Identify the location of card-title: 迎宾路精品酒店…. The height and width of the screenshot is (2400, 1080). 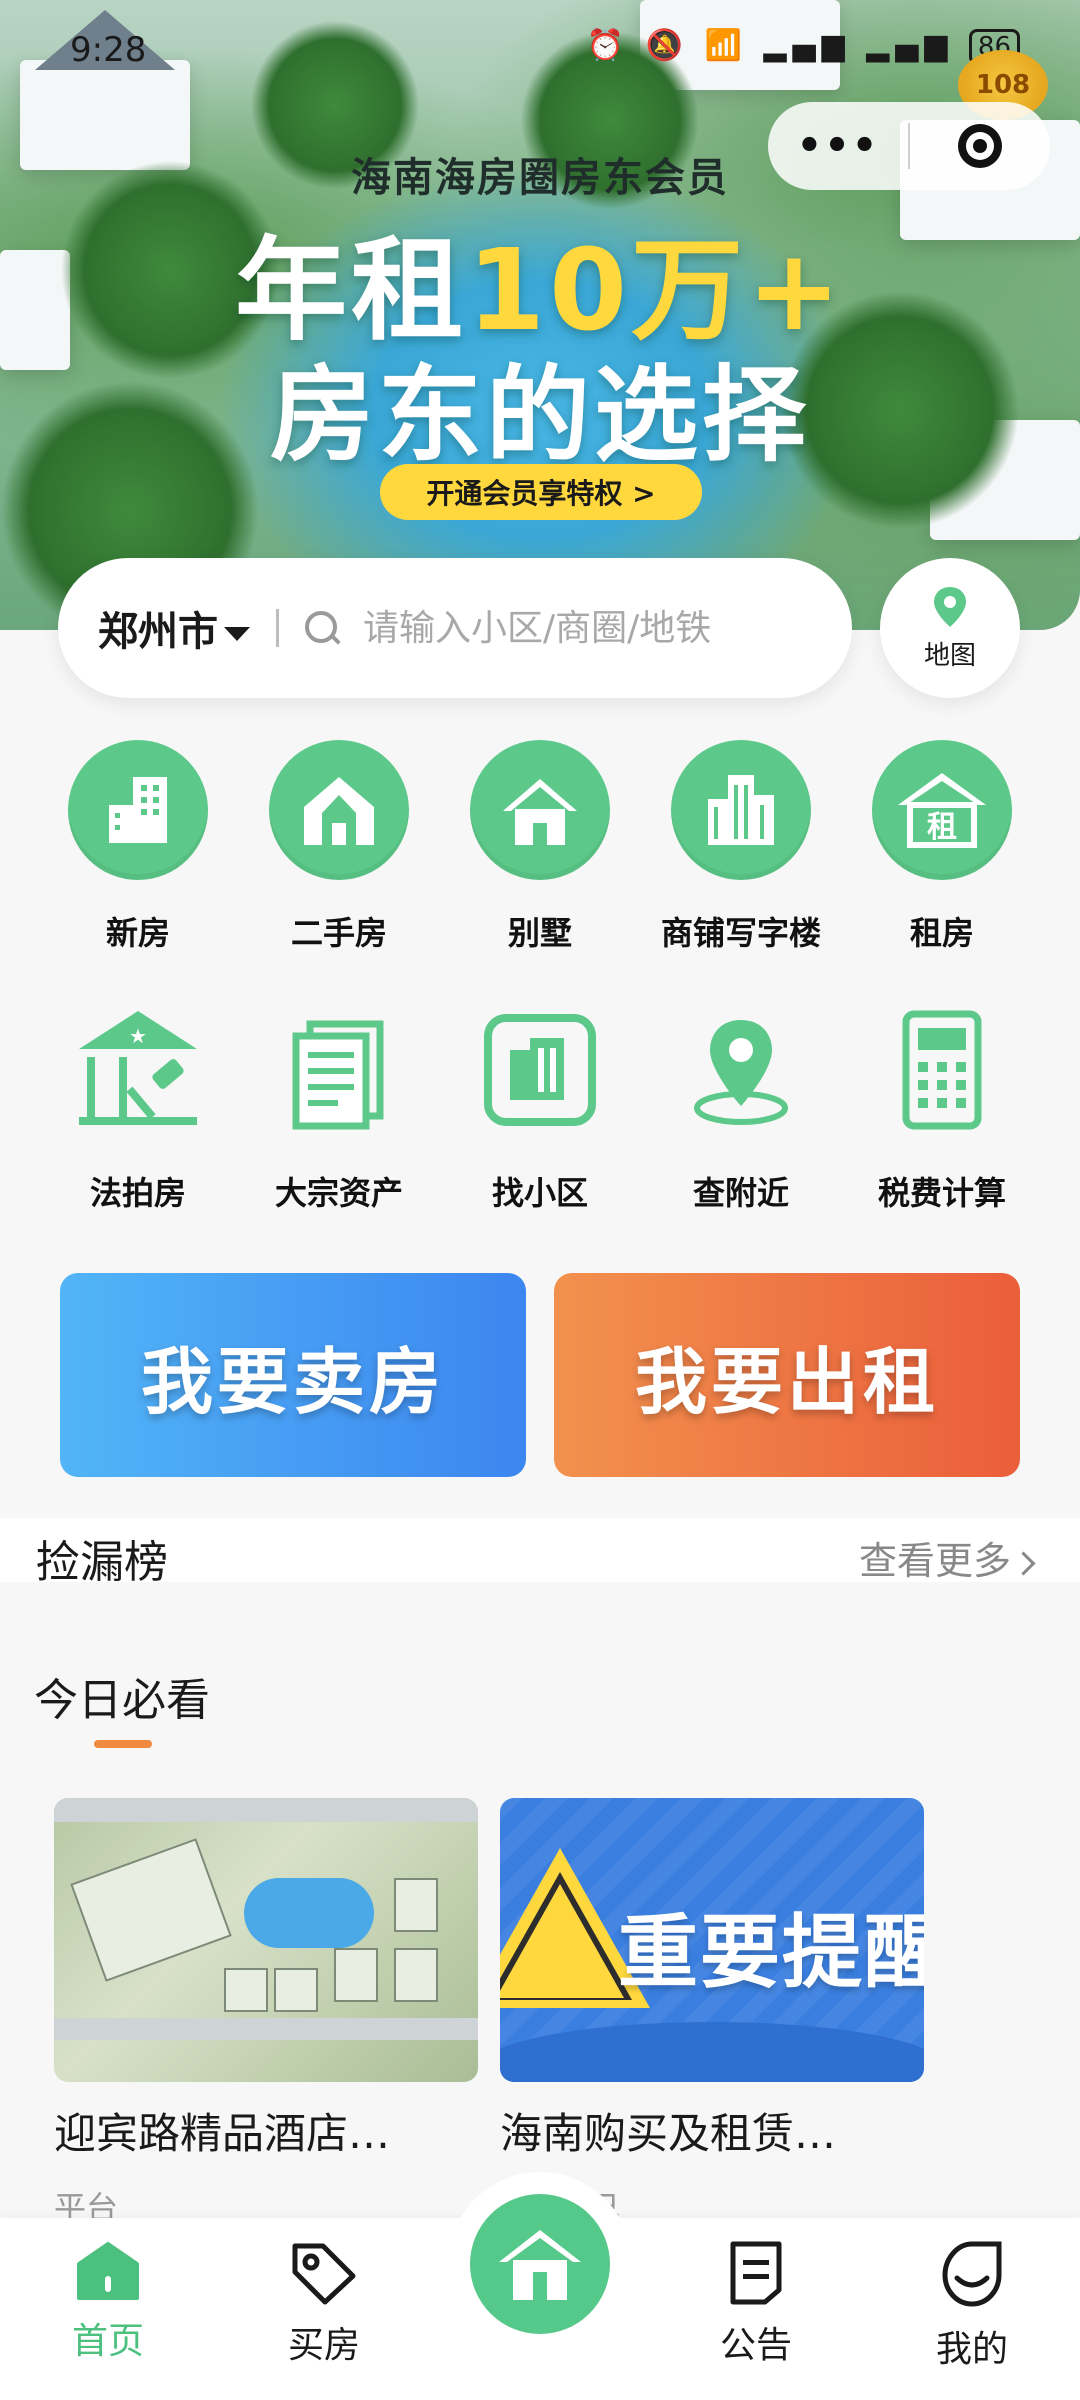
(222, 2133).